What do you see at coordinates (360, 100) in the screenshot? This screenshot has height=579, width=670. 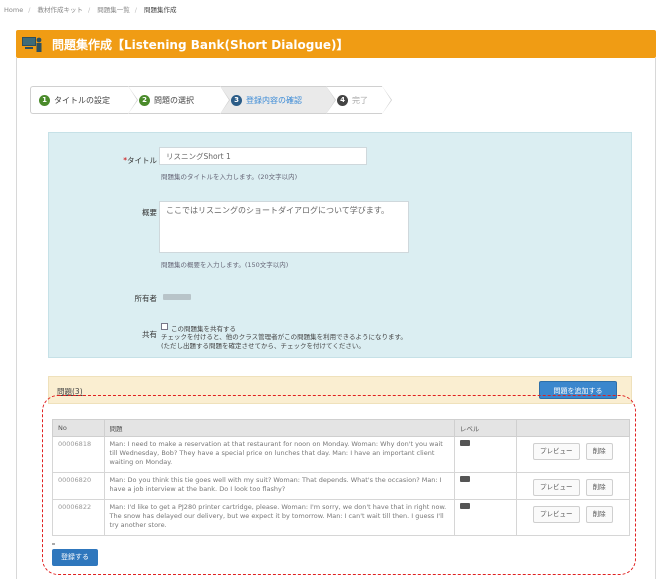 I see `step-label: 完了` at bounding box center [360, 100].